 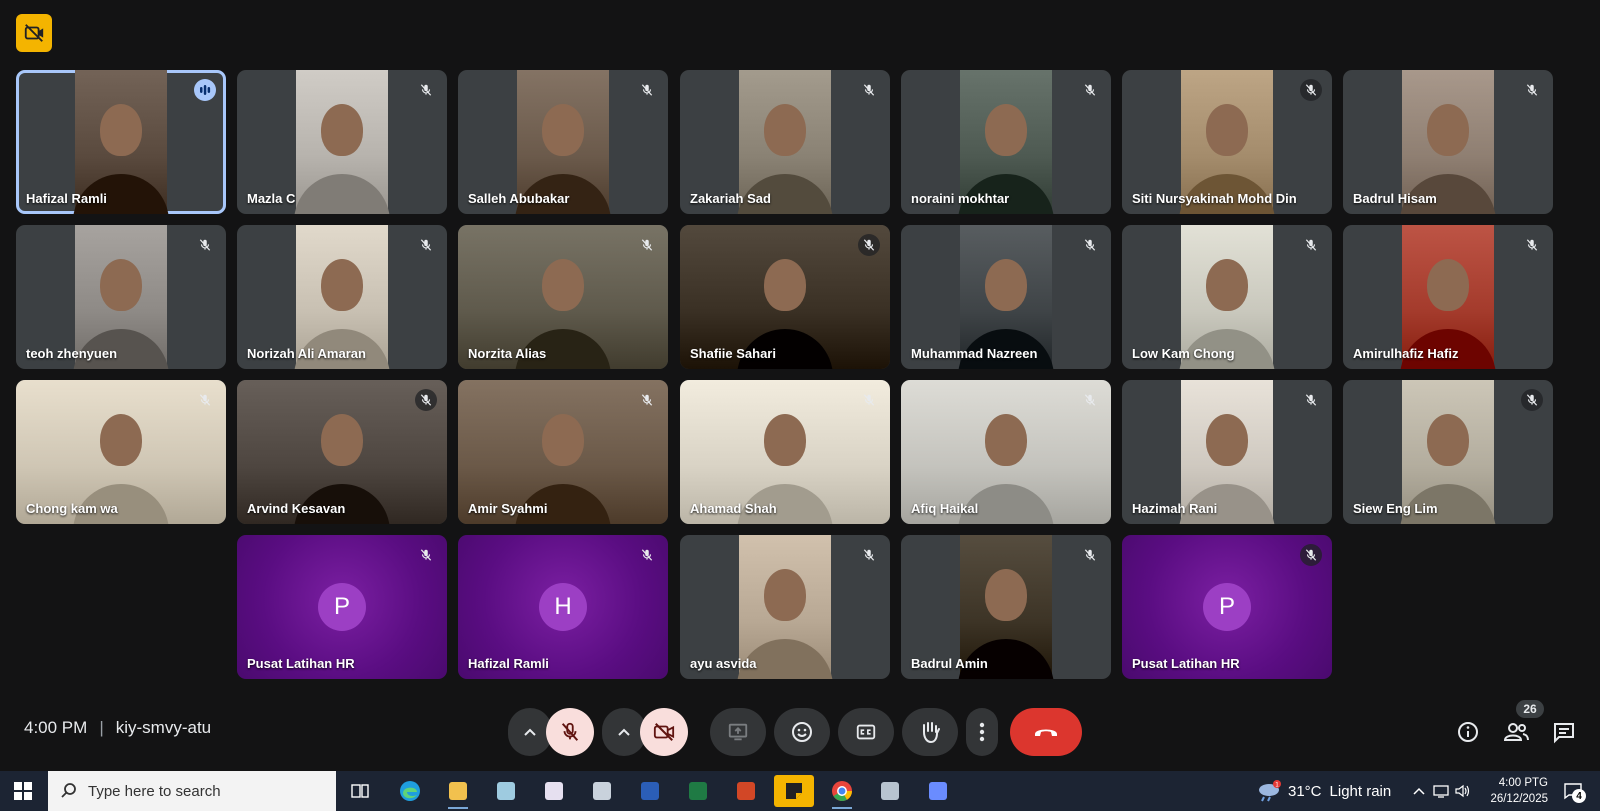 I want to click on more-options-button, so click(x=982, y=732).